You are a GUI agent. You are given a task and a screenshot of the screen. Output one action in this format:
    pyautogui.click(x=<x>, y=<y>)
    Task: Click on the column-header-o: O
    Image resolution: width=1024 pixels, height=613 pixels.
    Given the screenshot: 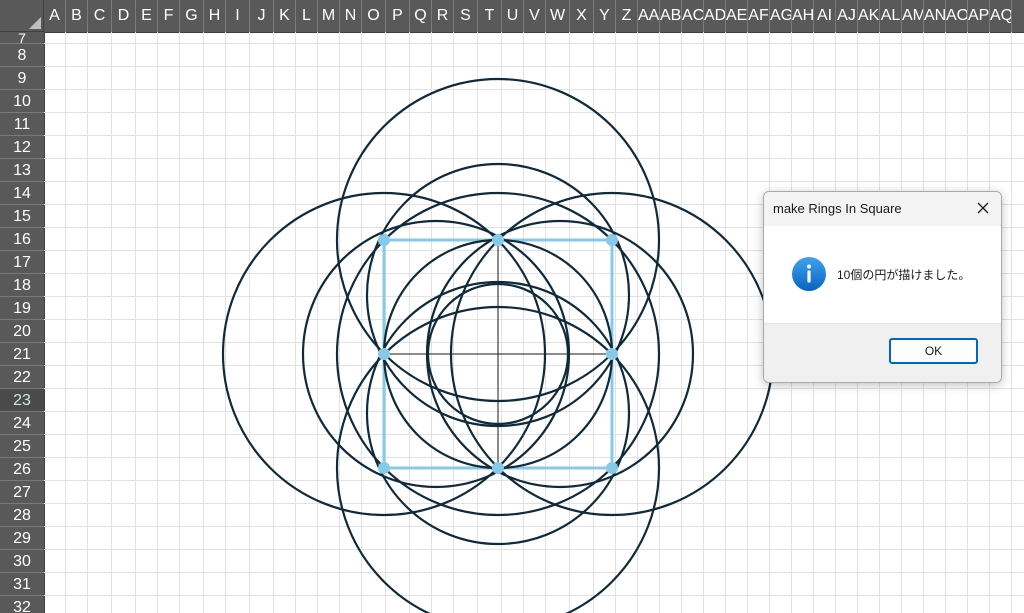 What is the action you would take?
    pyautogui.click(x=374, y=16)
    